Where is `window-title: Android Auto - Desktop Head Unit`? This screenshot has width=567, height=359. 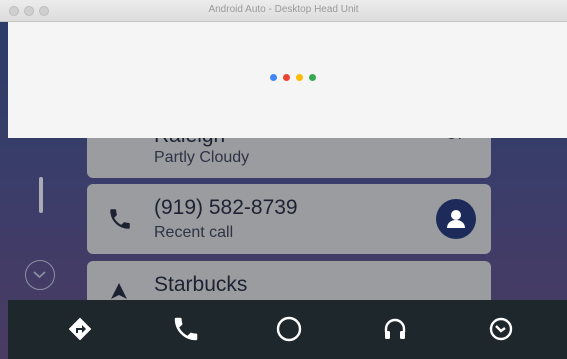 window-title: Android Auto - Desktop Head Unit is located at coordinates (283, 9).